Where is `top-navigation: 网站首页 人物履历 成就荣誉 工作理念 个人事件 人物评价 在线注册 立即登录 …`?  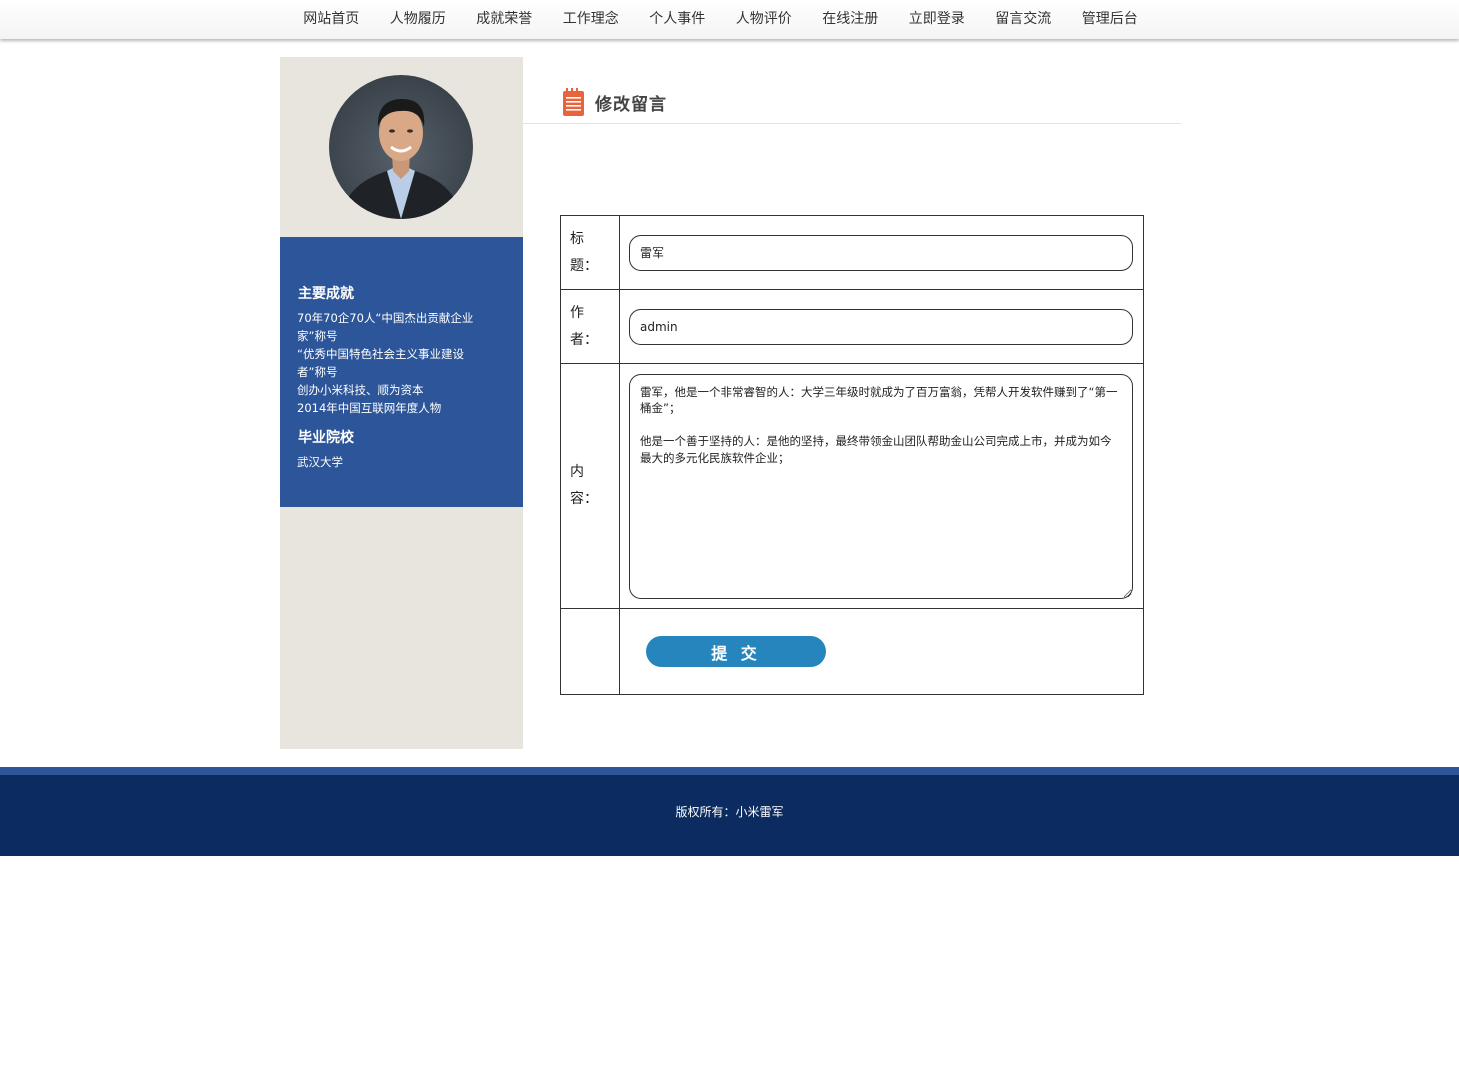
top-navigation: 网站首页 人物履历 成就荣誉 工作理念 个人事件 人物评价 在线注册 立即登录 … is located at coordinates (729, 19).